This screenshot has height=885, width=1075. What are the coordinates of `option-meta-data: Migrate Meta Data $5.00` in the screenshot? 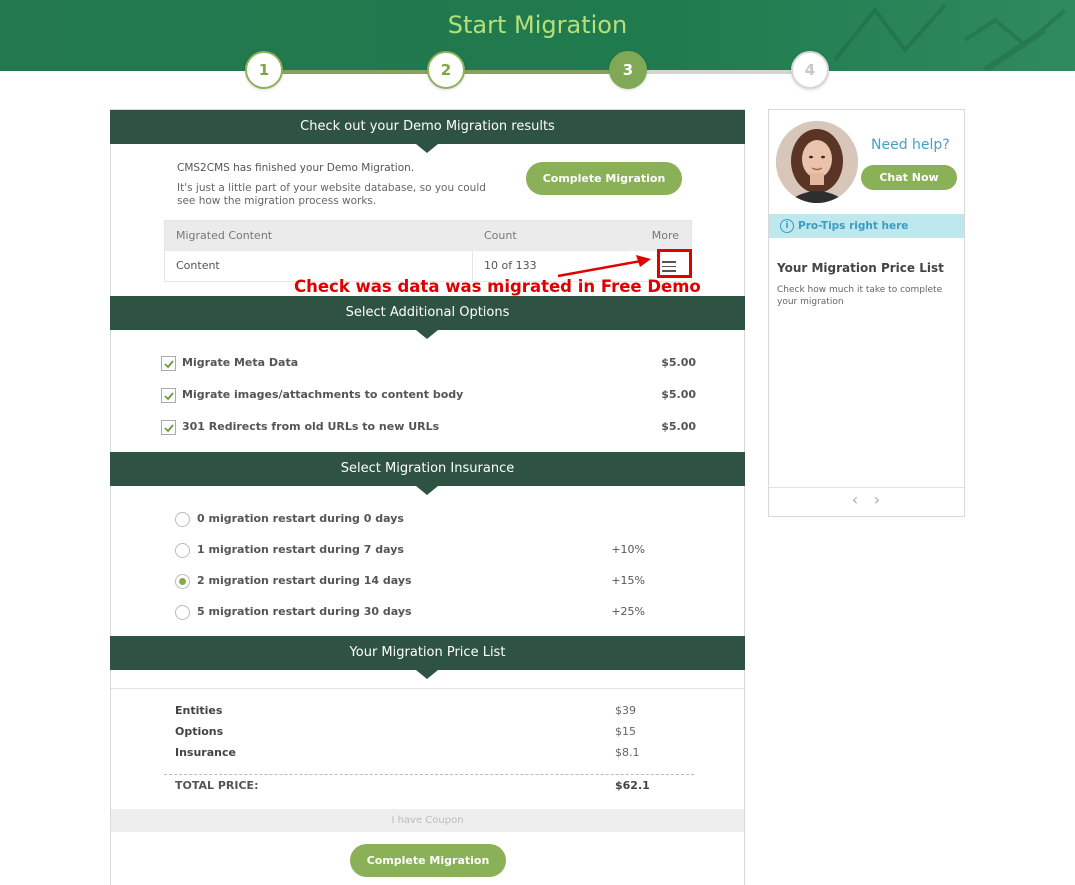 It's located at (431, 364).